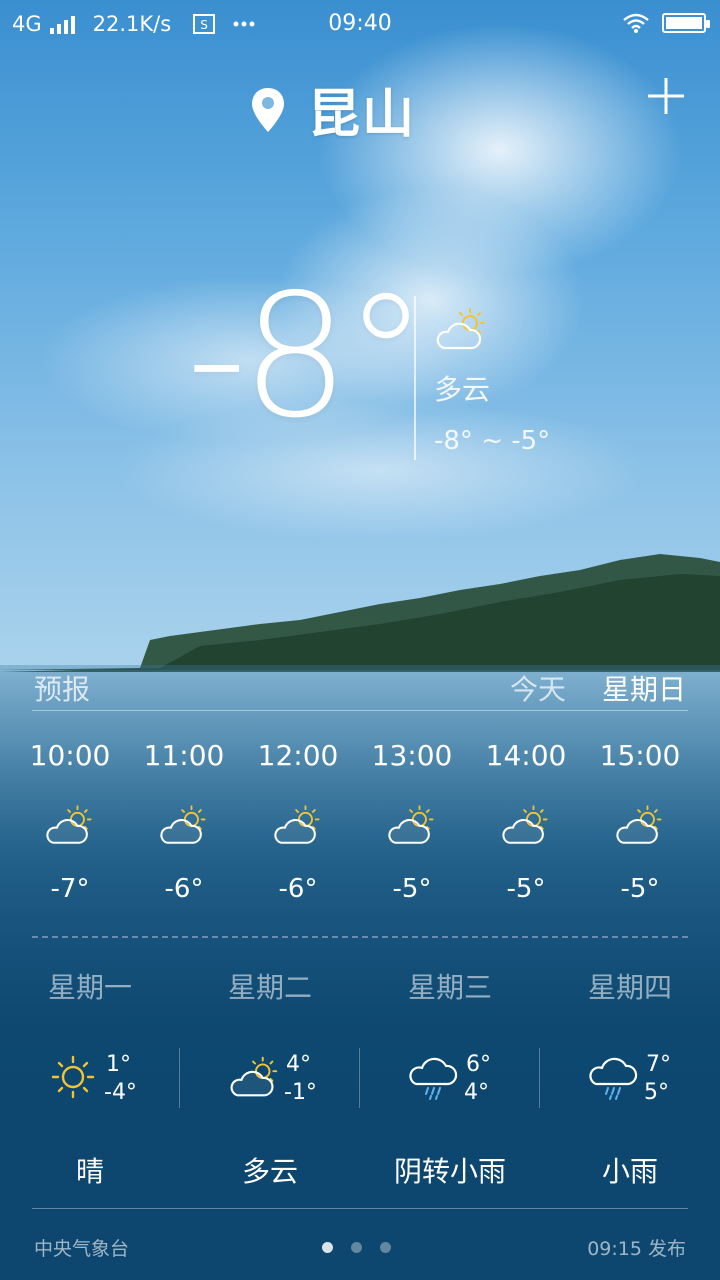 This screenshot has width=720, height=1280. Describe the element at coordinates (492, 441) in the screenshot. I see `current-range: -8° ~ -5°` at that location.